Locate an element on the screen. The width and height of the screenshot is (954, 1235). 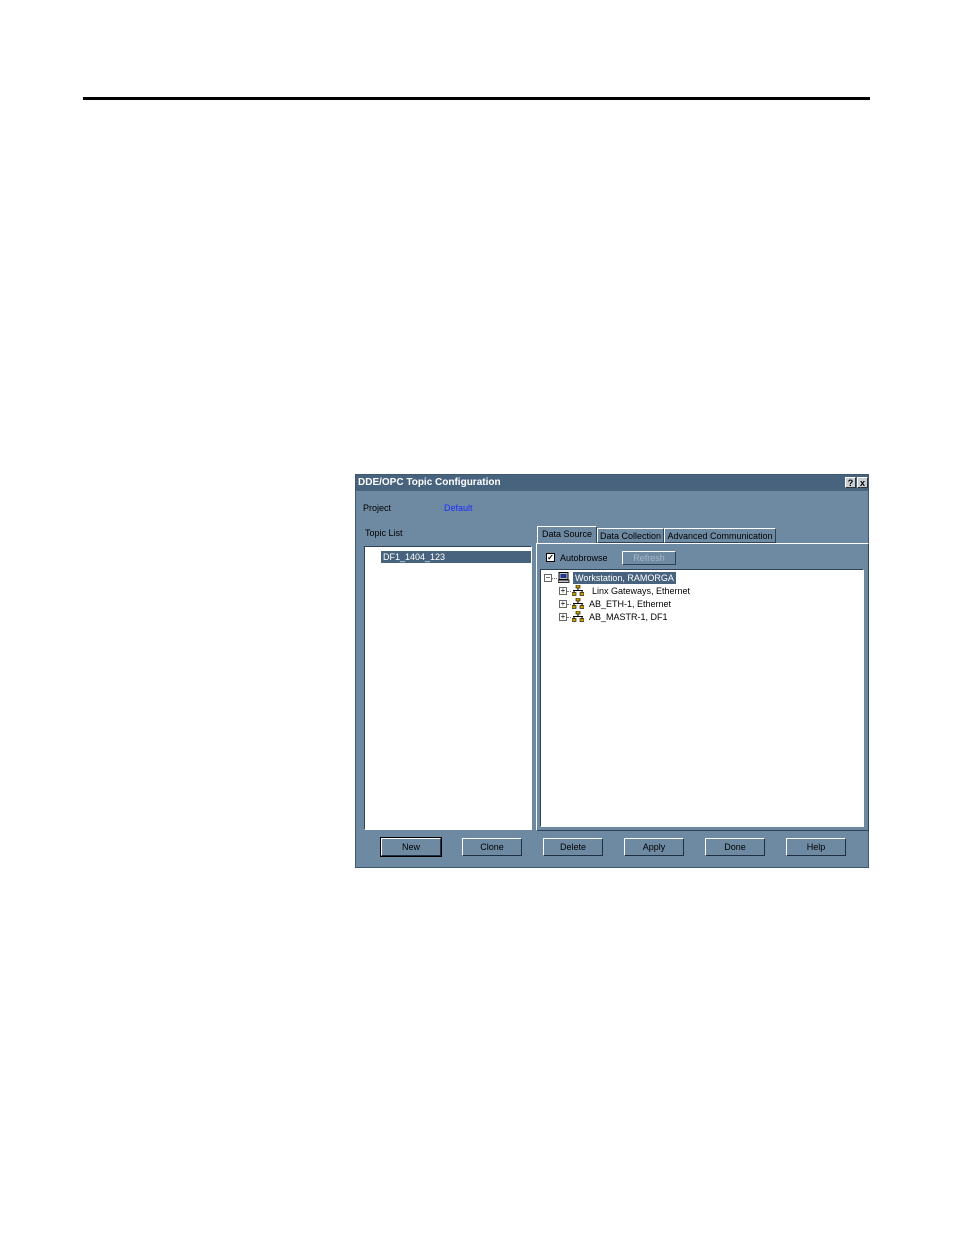
help-question-icon: ? is located at coordinates (850, 482).